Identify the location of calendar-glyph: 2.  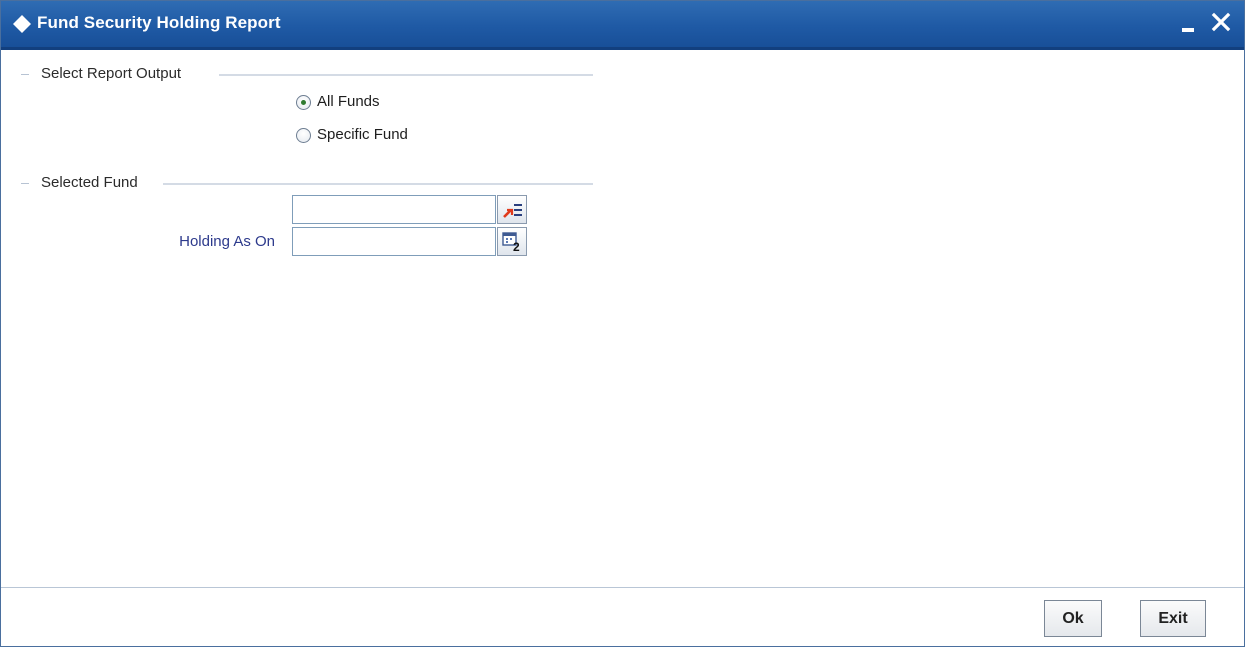
(511, 243).